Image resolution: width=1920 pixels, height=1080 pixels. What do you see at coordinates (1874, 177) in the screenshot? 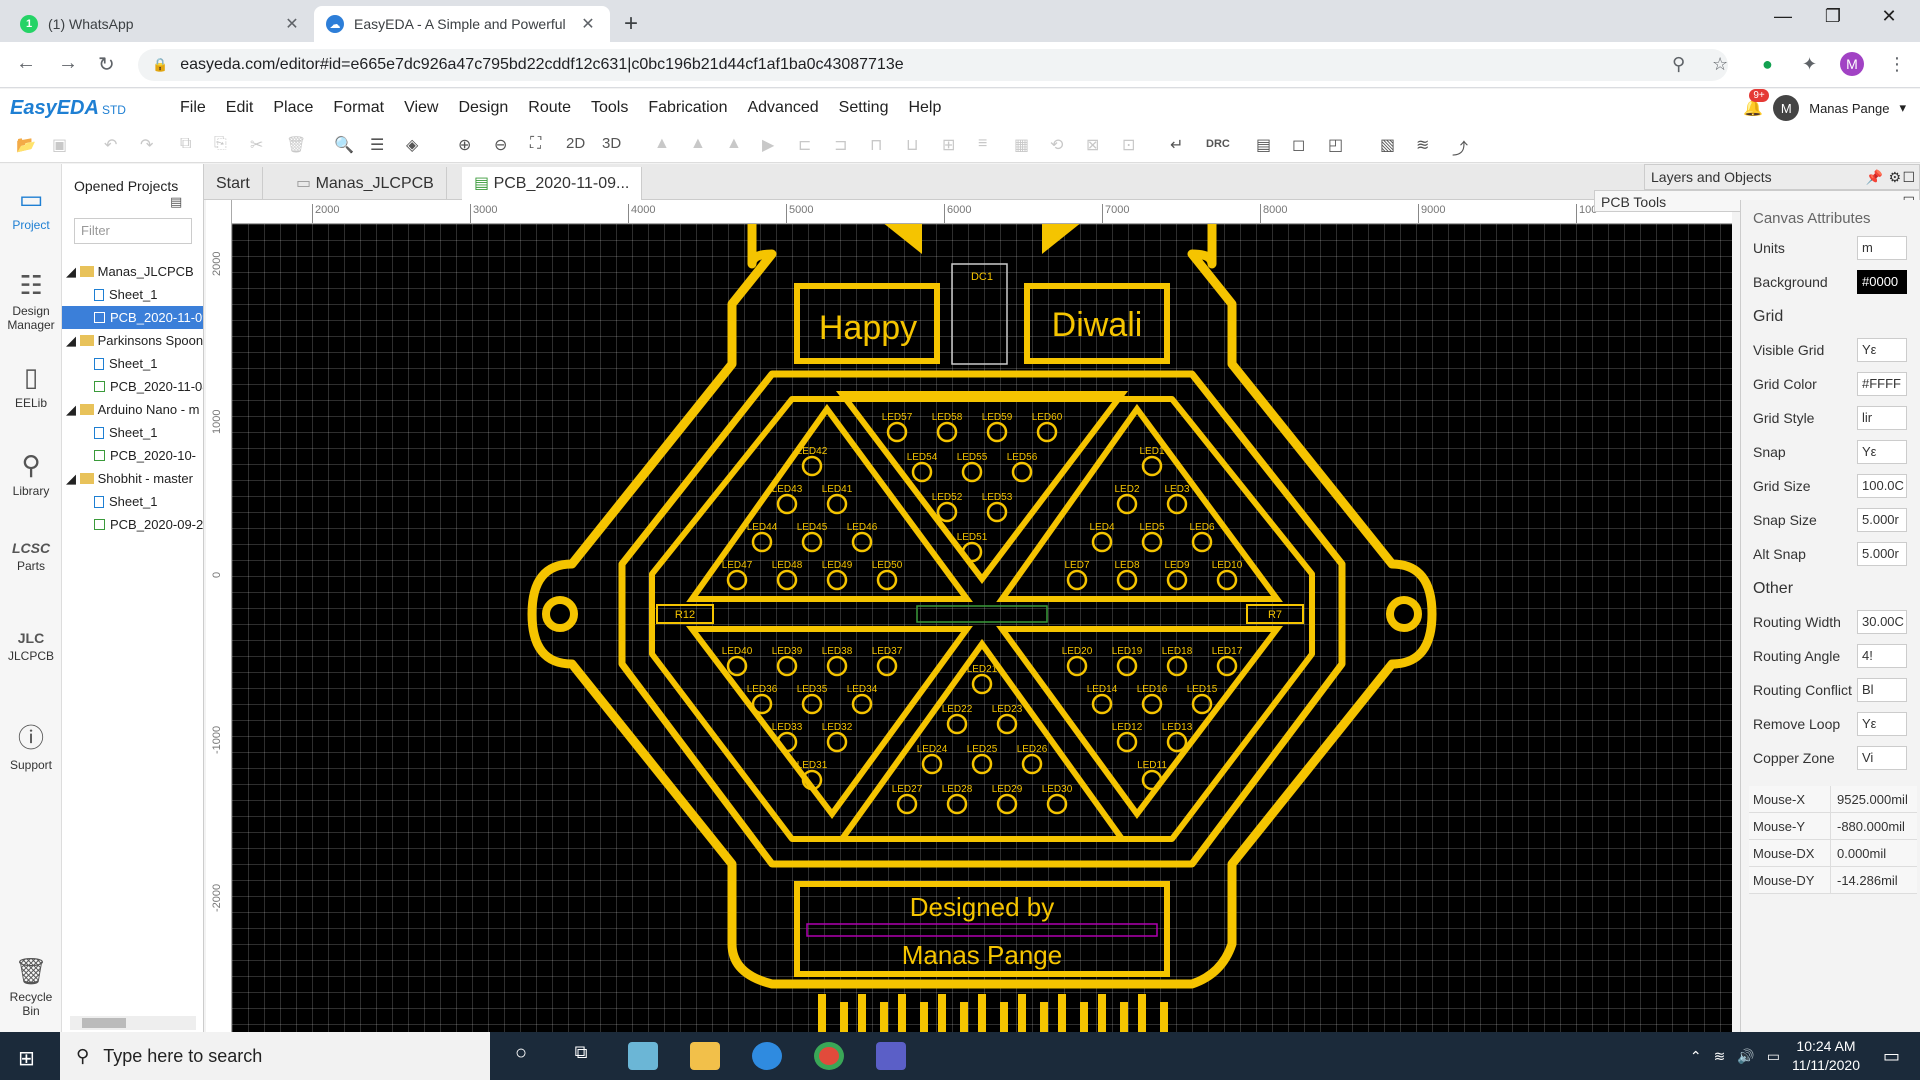
I see `pin-icon: 📌` at bounding box center [1874, 177].